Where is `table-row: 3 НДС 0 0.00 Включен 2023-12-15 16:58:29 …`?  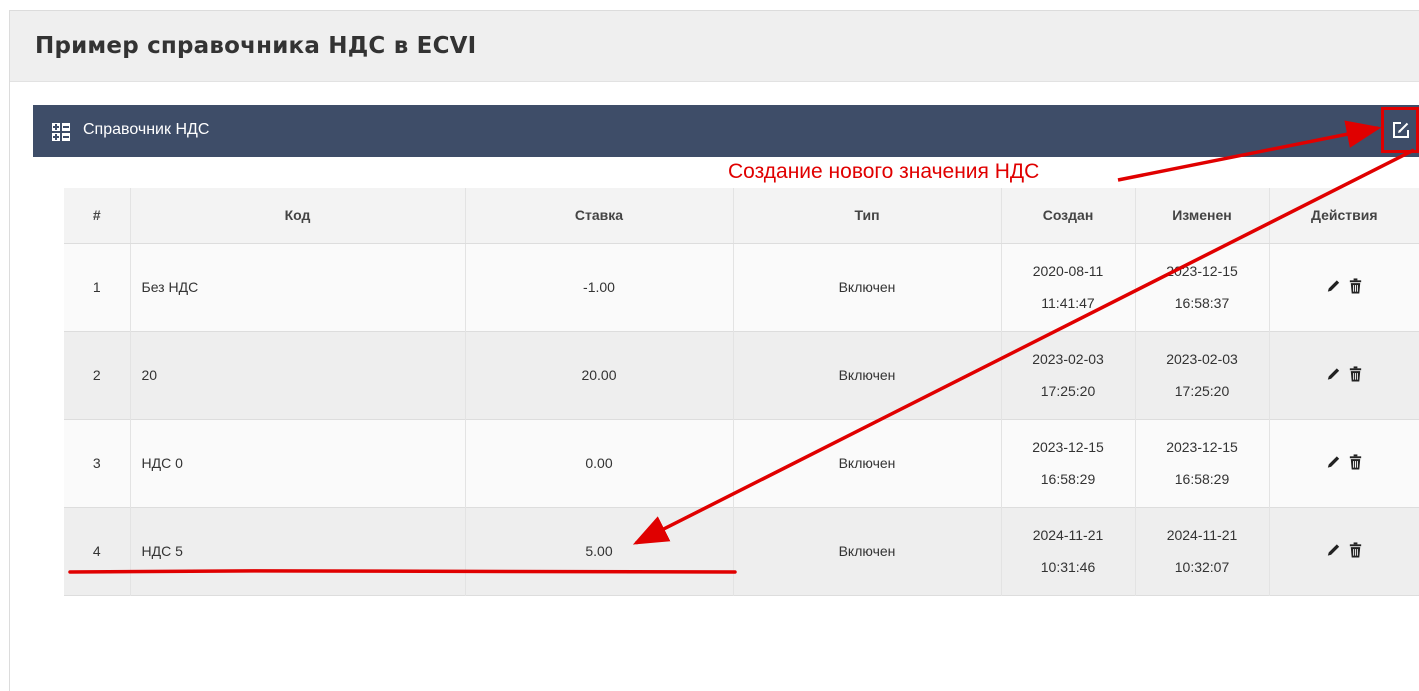
table-row: 3 НДС 0 0.00 Включен 2023-12-15 16:58:29 … is located at coordinates (741, 463).